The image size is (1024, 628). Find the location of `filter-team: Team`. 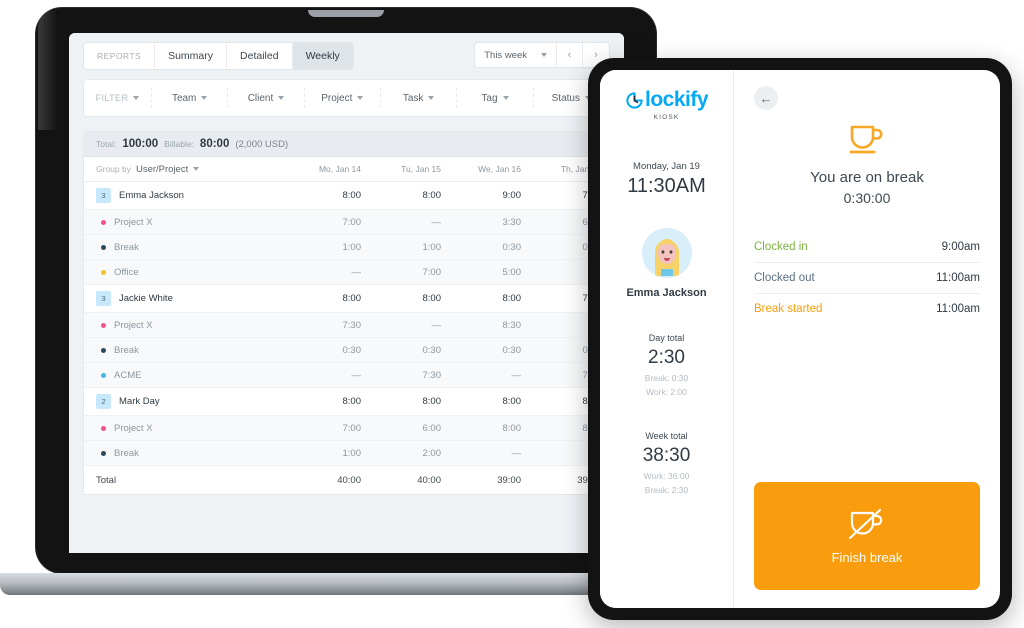

filter-team: Team is located at coordinates (190, 98).